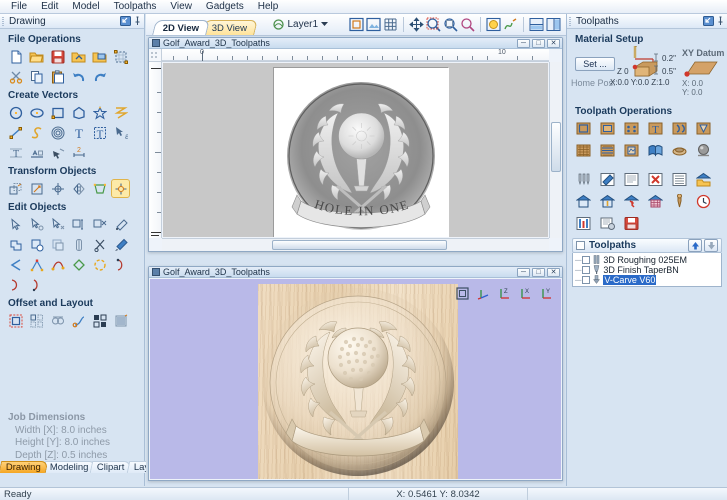  Describe the element at coordinates (546, 293) in the screenshot. I see `y-axis-view-icon: Y` at that location.